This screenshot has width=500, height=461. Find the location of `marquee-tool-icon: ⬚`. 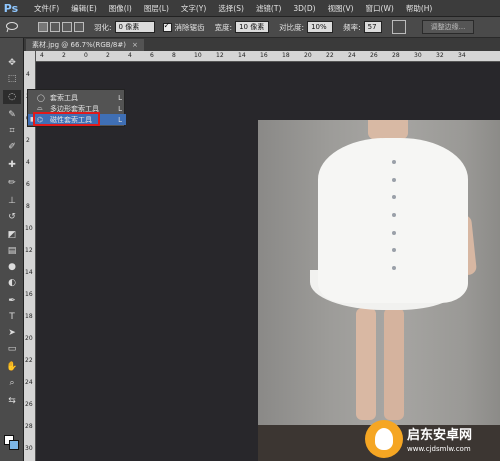

marquee-tool-icon: ⬚ is located at coordinates (12, 79).